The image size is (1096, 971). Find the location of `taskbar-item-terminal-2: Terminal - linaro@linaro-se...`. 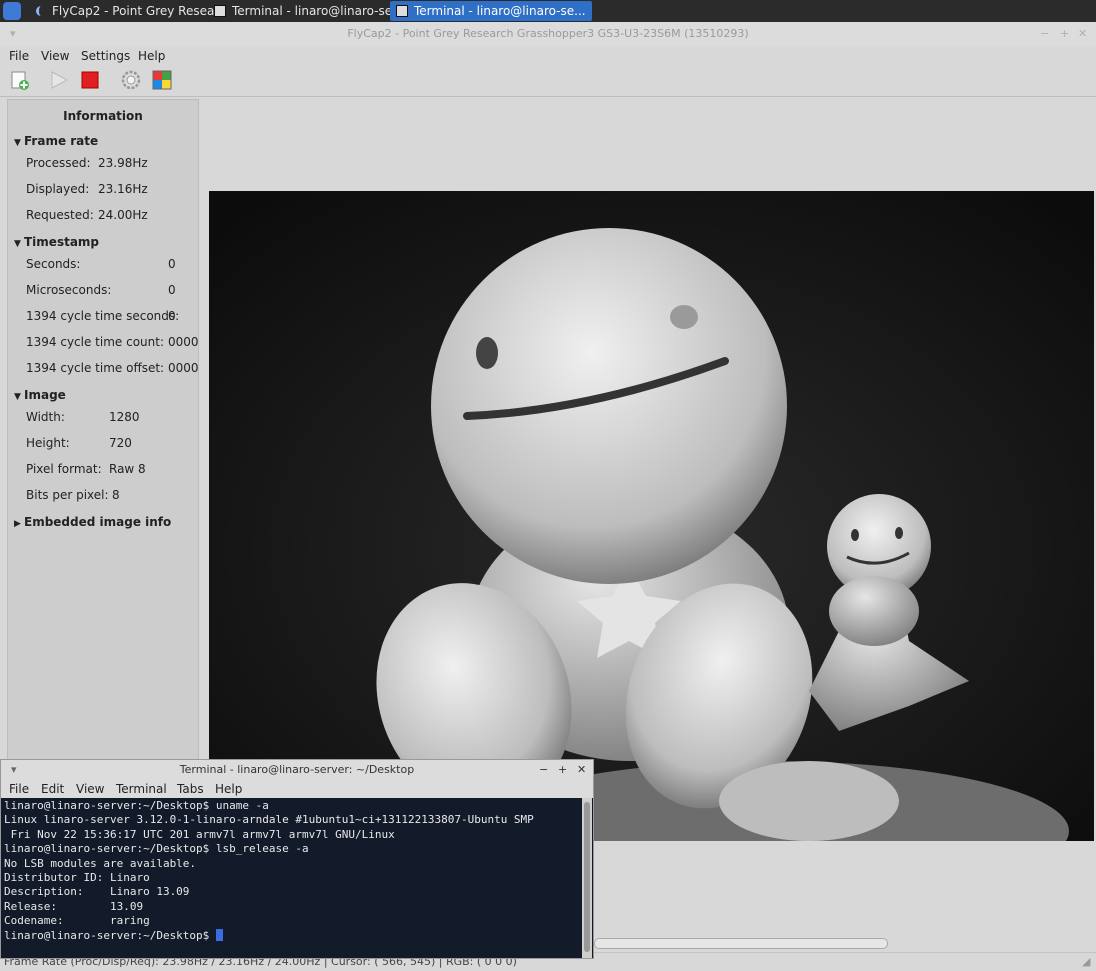

taskbar-item-terminal-2: Terminal - linaro@linaro-se... is located at coordinates (491, 11).